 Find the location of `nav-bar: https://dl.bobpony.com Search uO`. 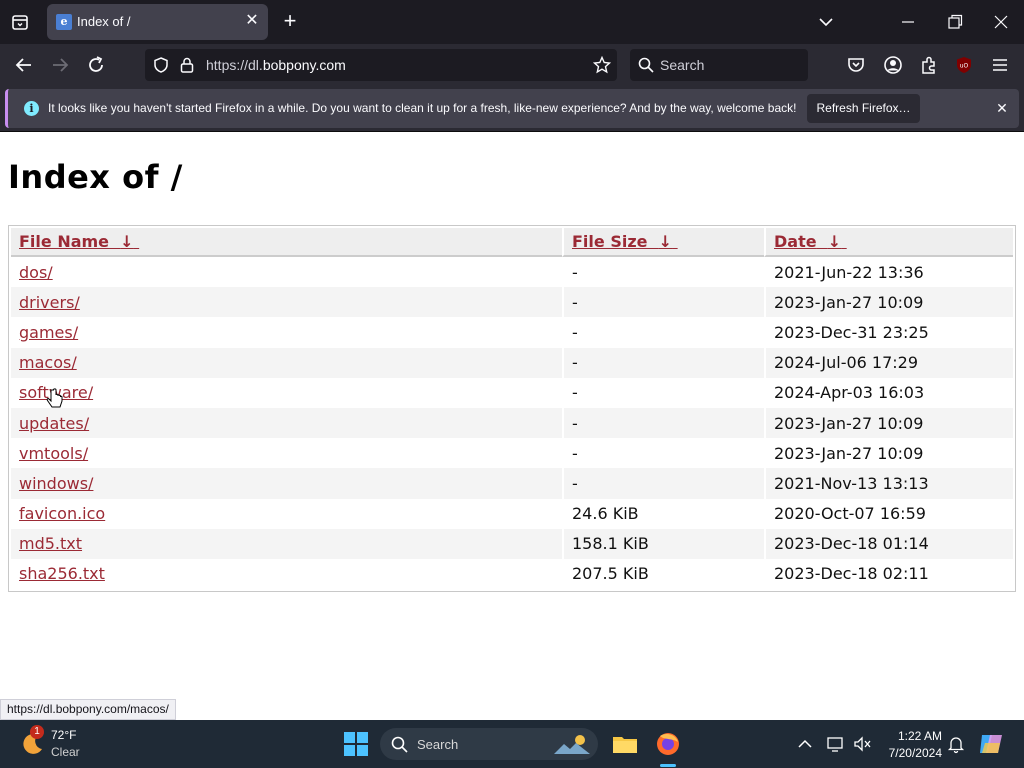

nav-bar: https://dl.bobpony.com Search uO is located at coordinates (512, 65).